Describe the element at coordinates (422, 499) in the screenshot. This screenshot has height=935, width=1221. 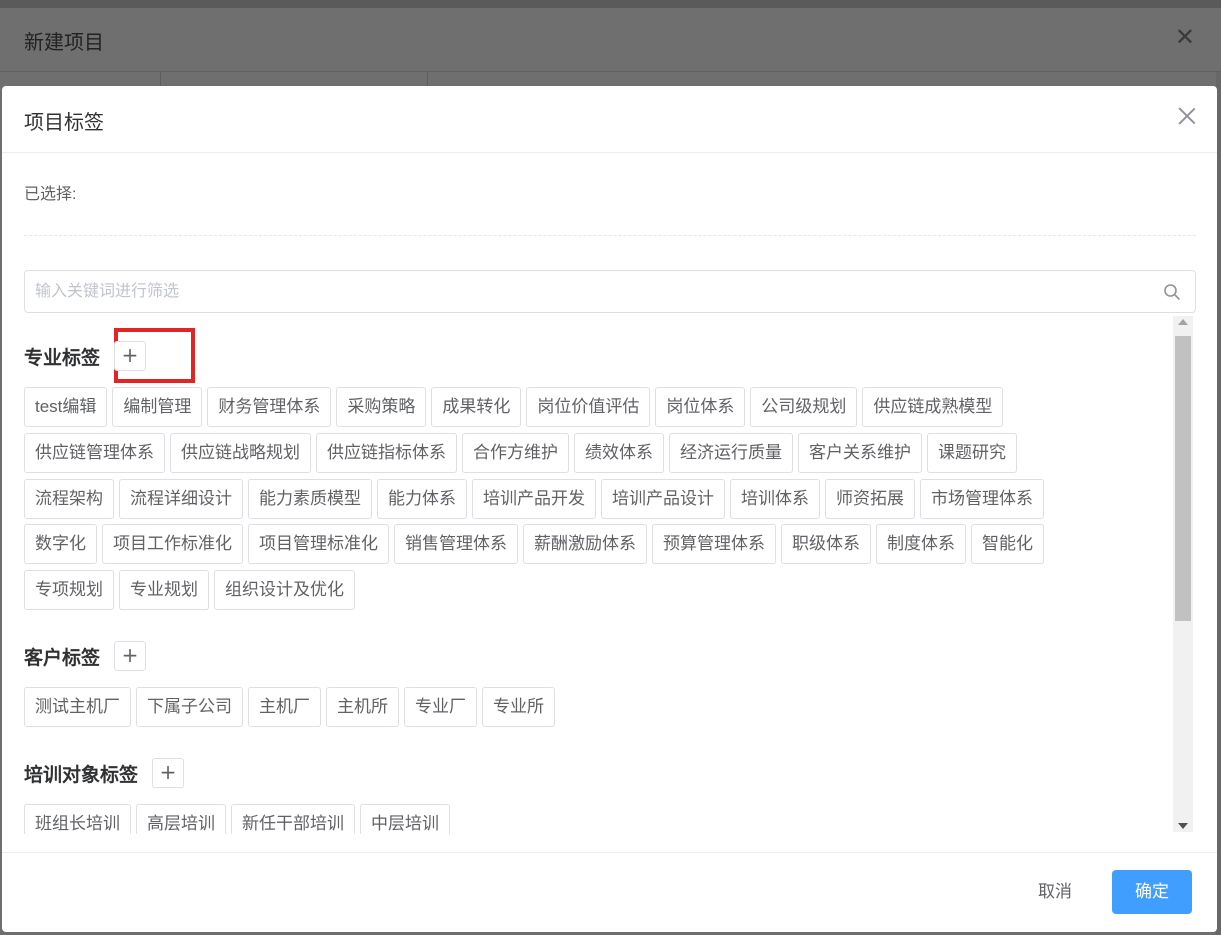
I see `tag-chip: 能力体系` at that location.